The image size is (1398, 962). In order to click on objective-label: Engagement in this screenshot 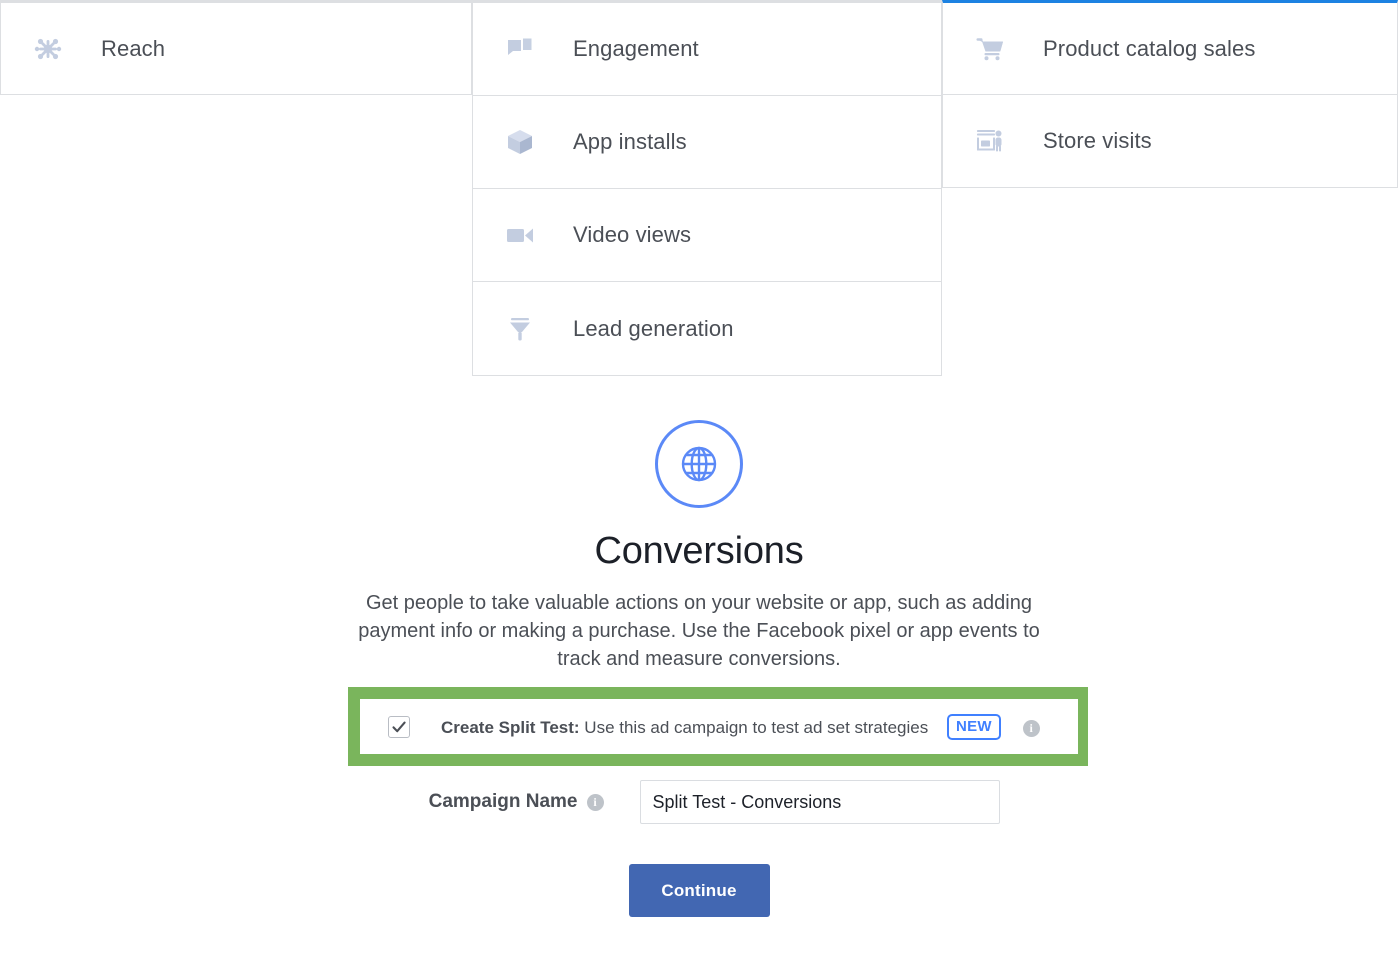, I will do `click(636, 48)`.